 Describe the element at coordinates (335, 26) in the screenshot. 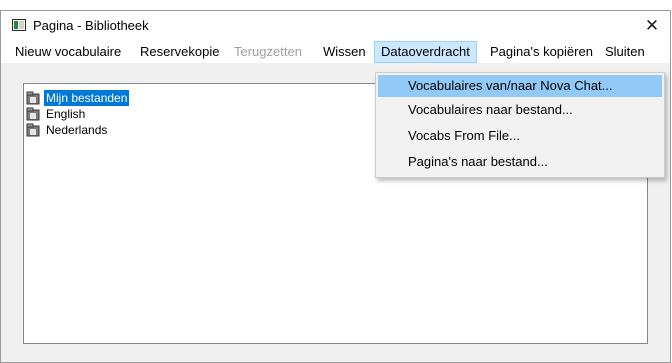

I see `title-bar: Pagina - Bibliotheek ✕` at that location.